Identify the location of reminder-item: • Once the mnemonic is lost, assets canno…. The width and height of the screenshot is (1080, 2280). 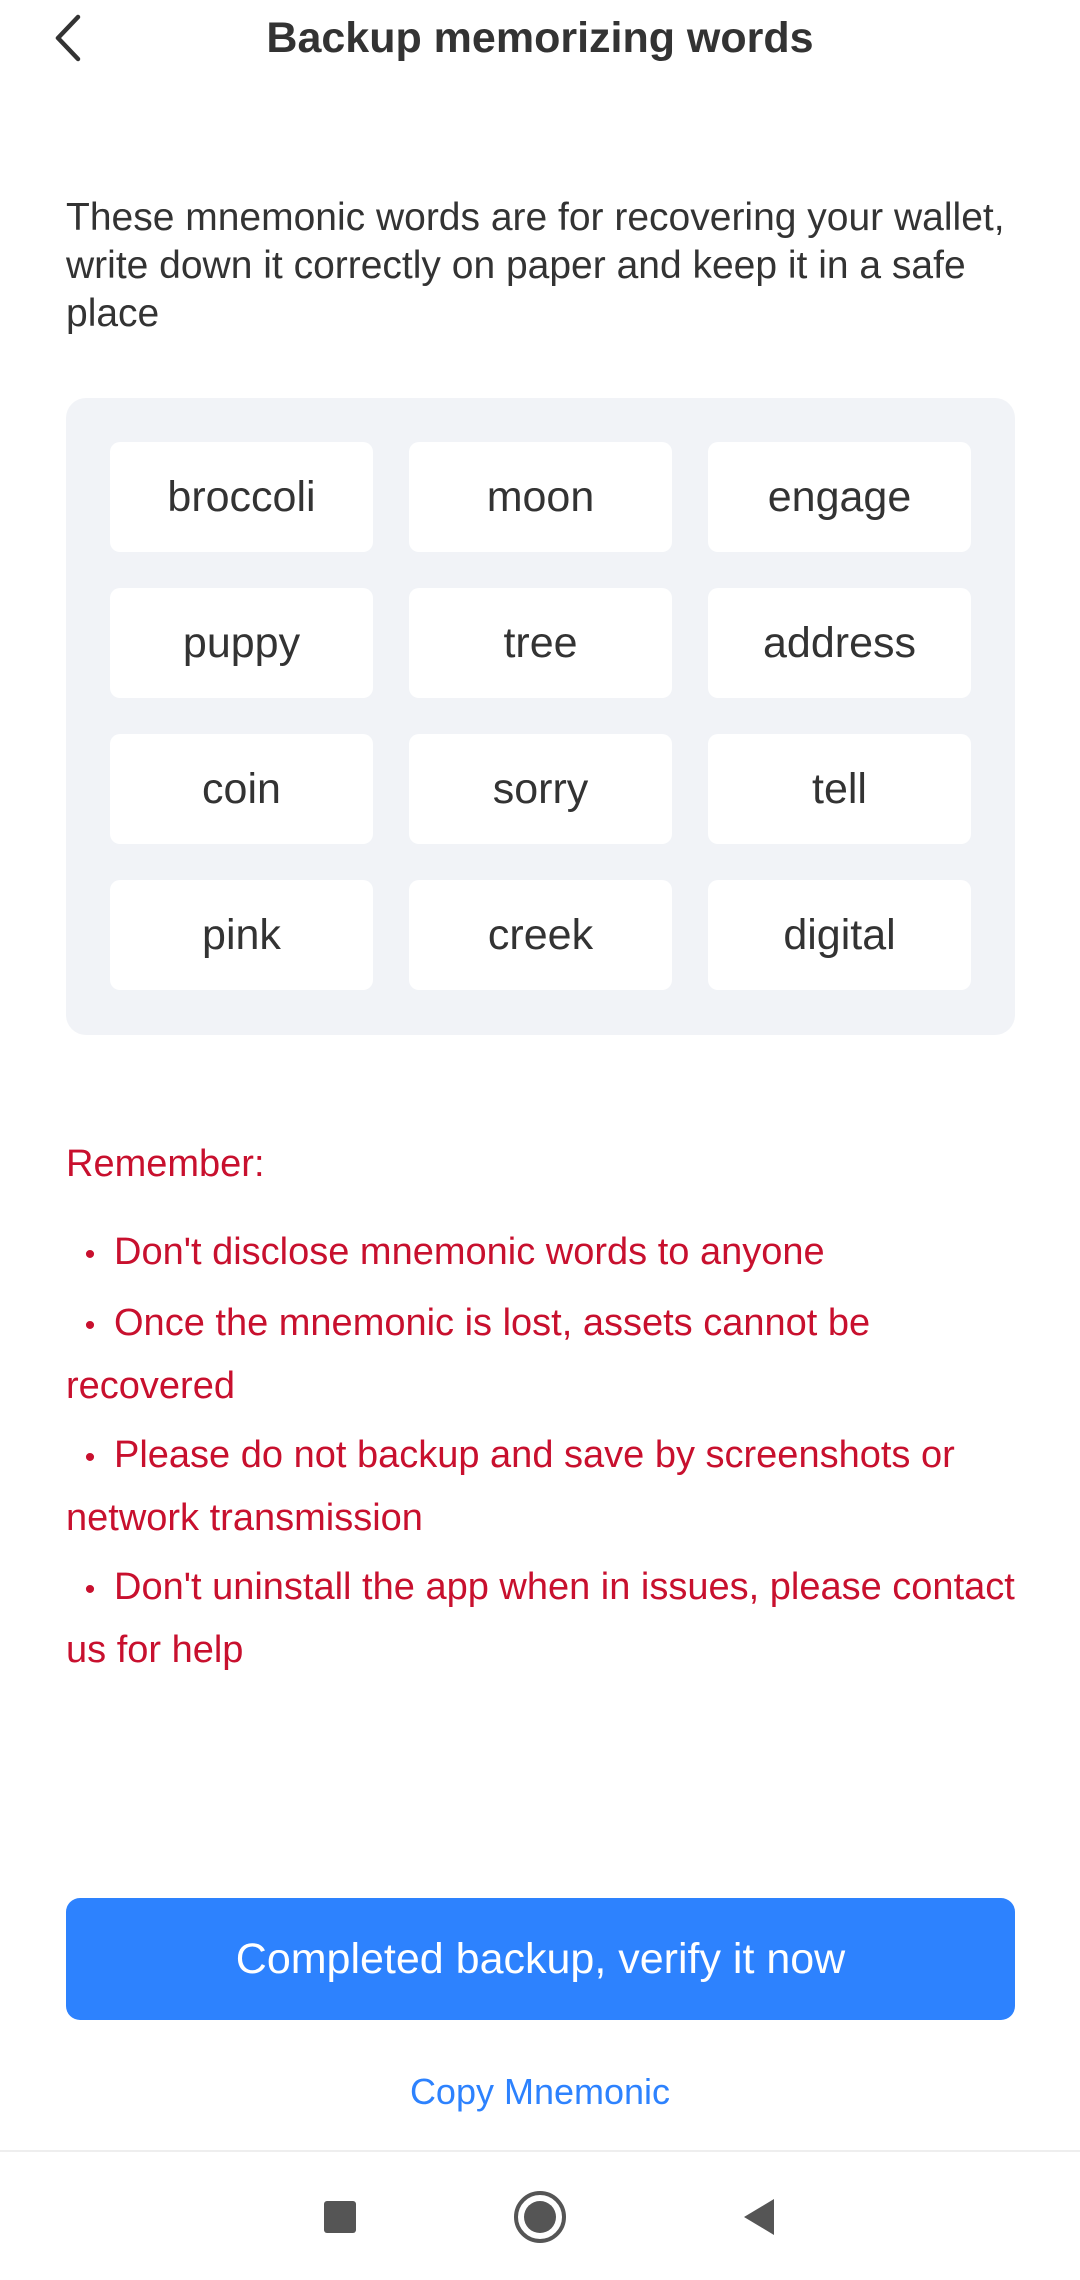
(546, 1355).